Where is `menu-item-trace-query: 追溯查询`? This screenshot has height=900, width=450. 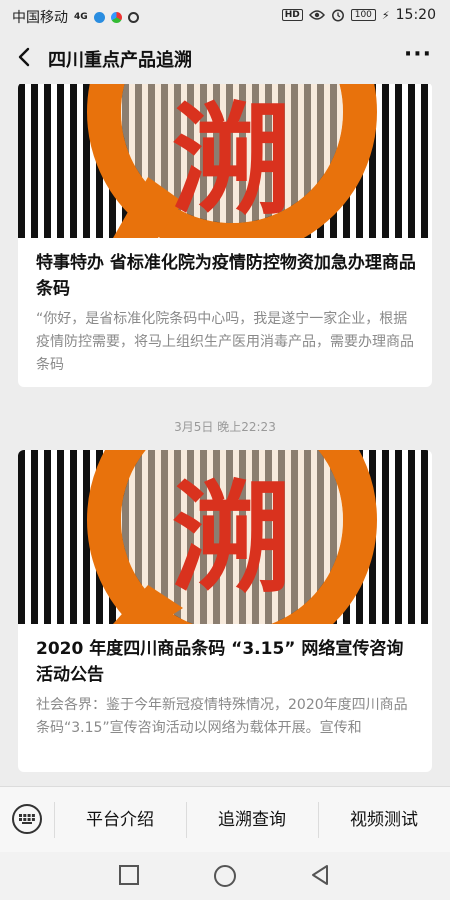
menu-item-trace-query: 追溯查询 is located at coordinates (252, 820).